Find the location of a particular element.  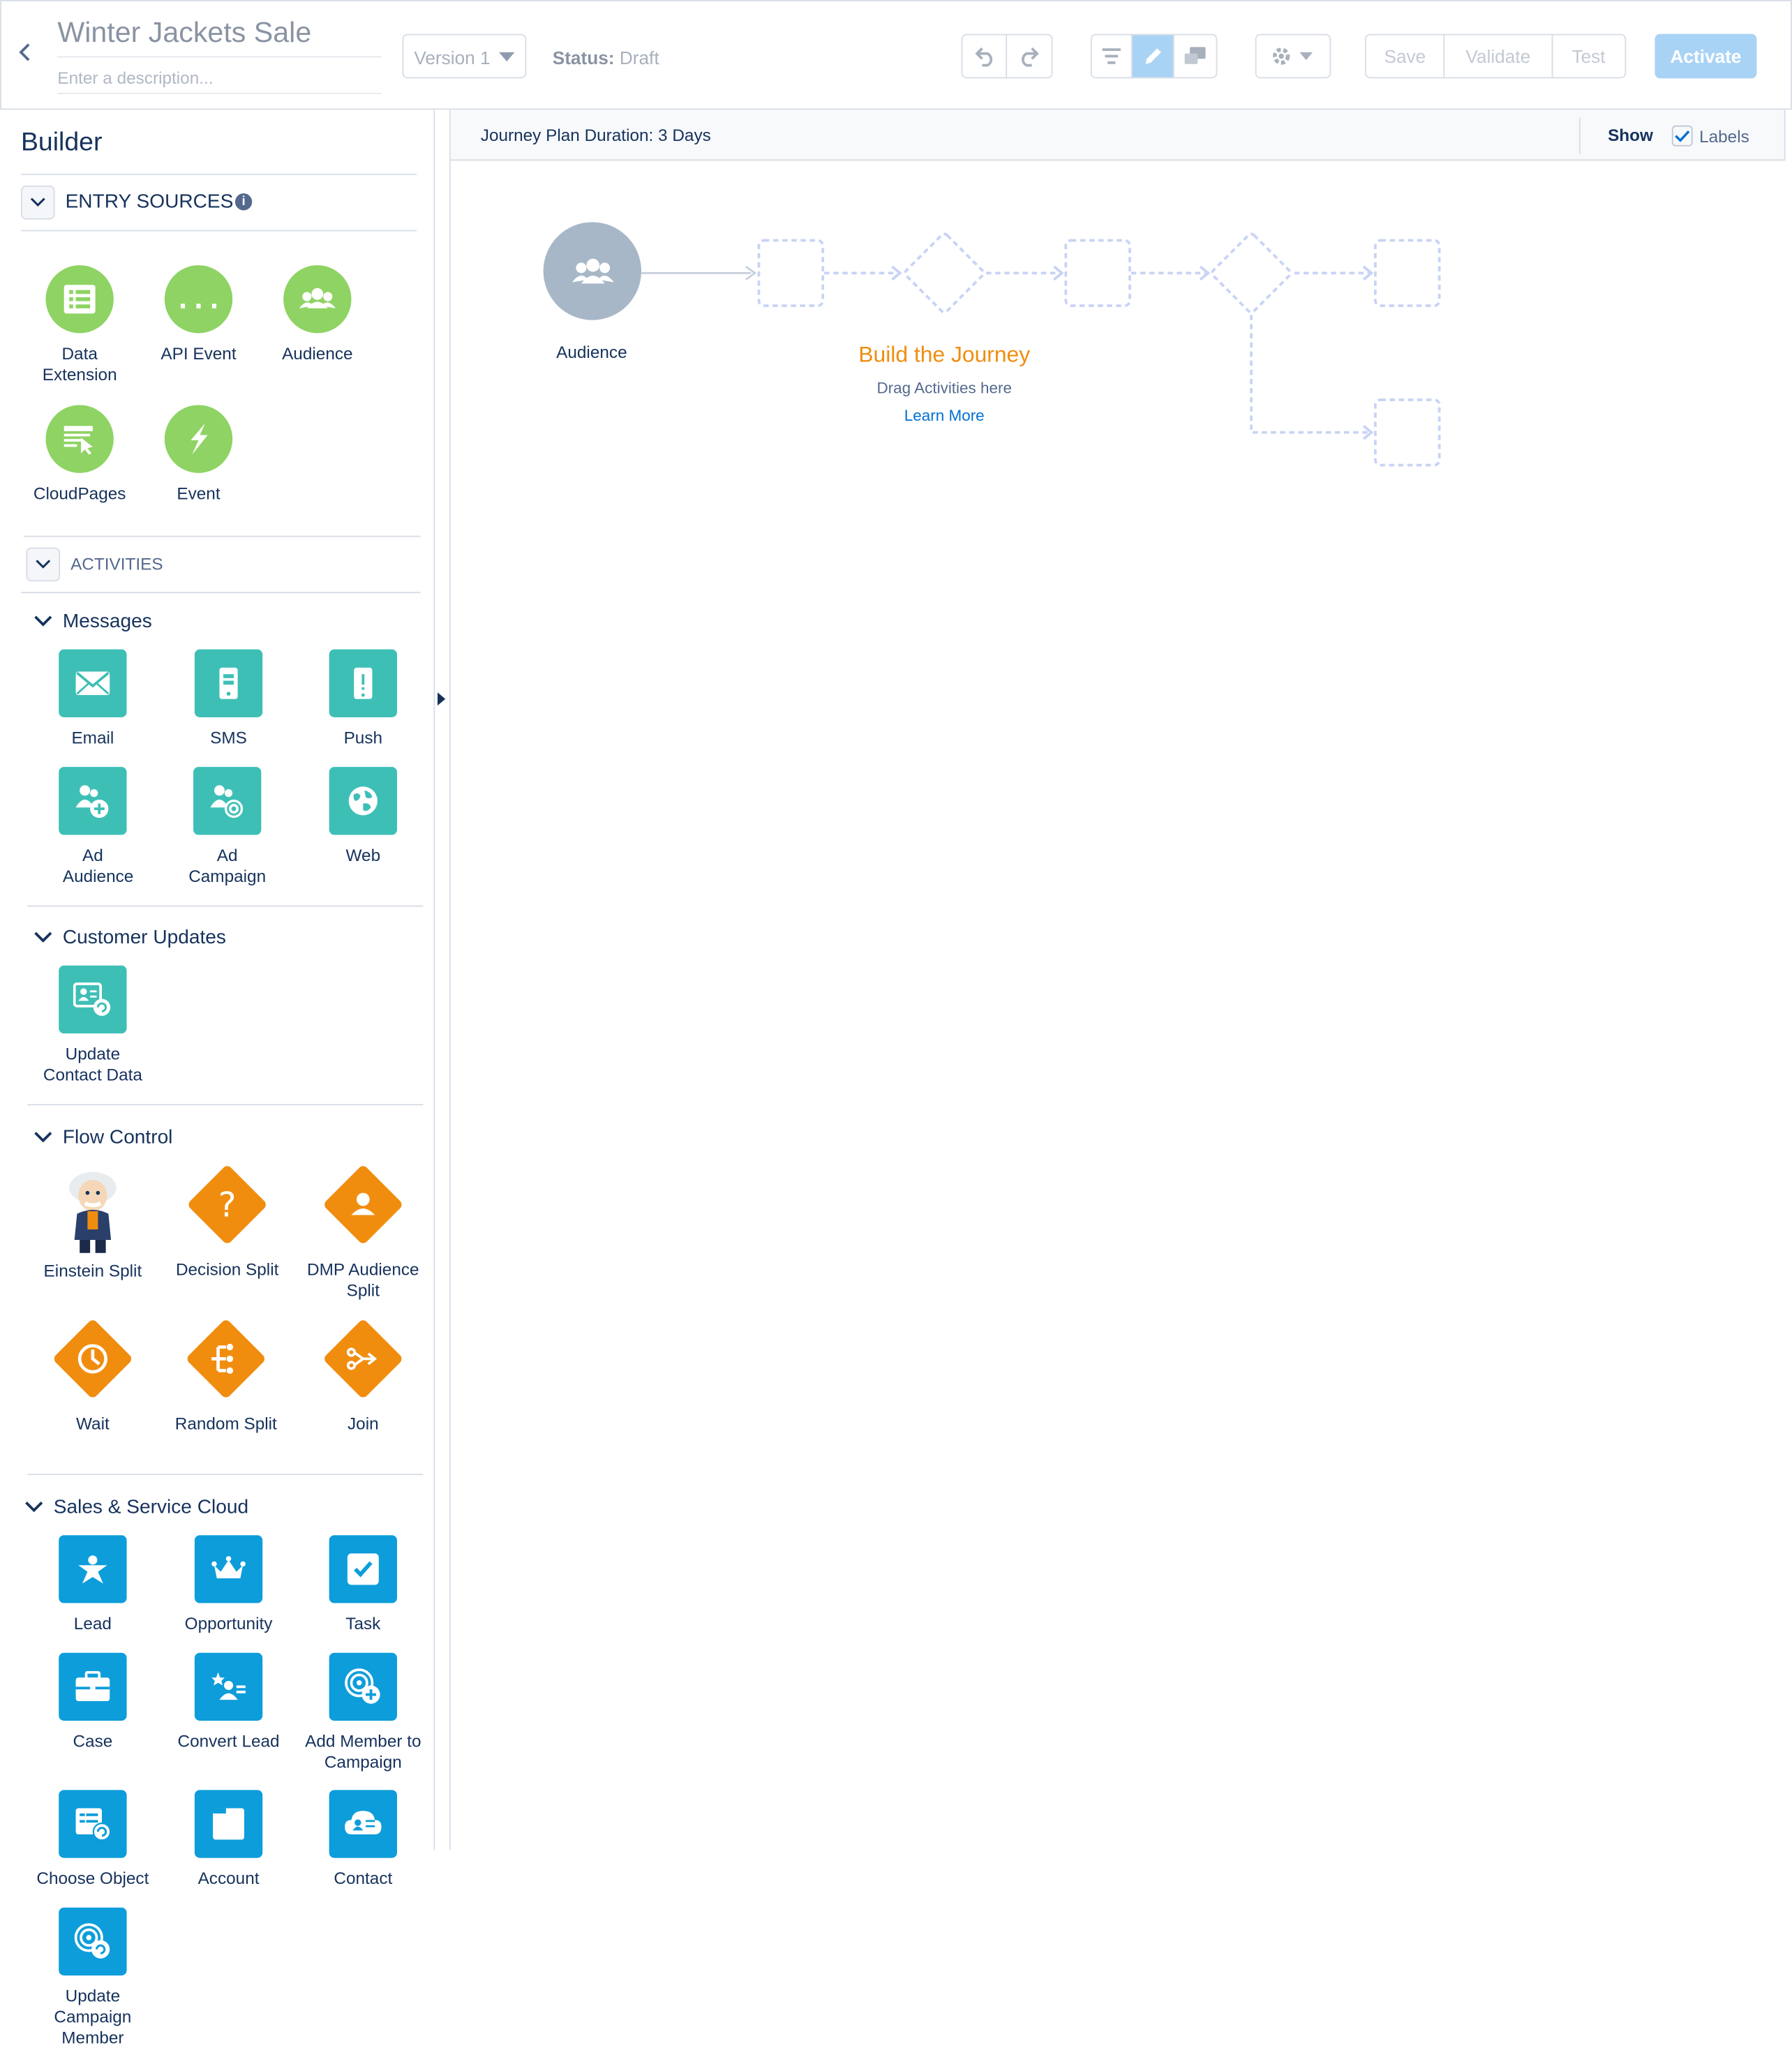

customer-updates-group-toggle: Customer Updates is located at coordinates (130, 937).